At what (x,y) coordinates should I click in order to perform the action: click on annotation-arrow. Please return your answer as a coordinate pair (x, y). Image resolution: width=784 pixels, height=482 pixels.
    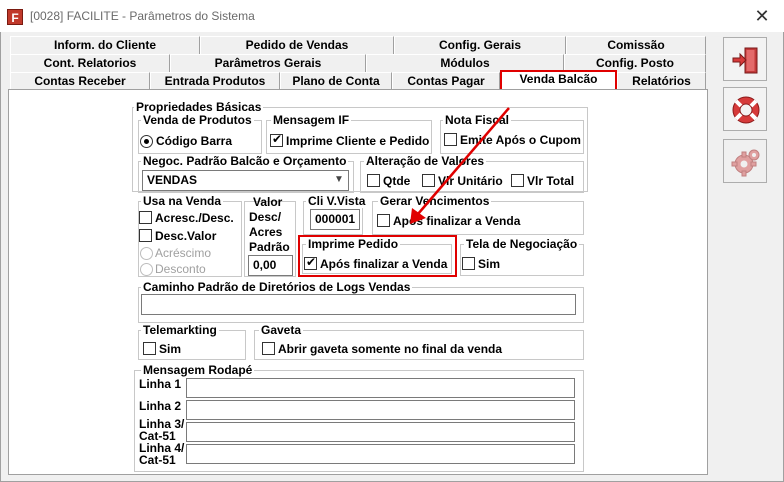
    Looking at the image, I should click on (460, 165).